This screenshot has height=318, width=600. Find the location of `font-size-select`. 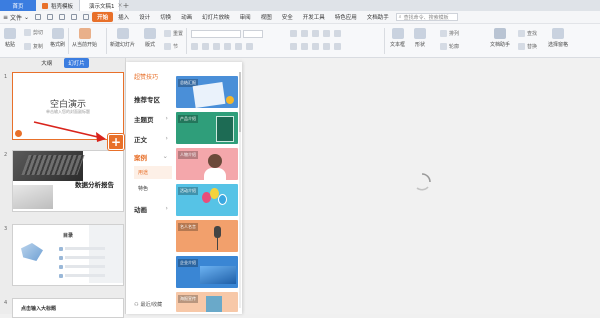

font-size-select is located at coordinates (253, 34).